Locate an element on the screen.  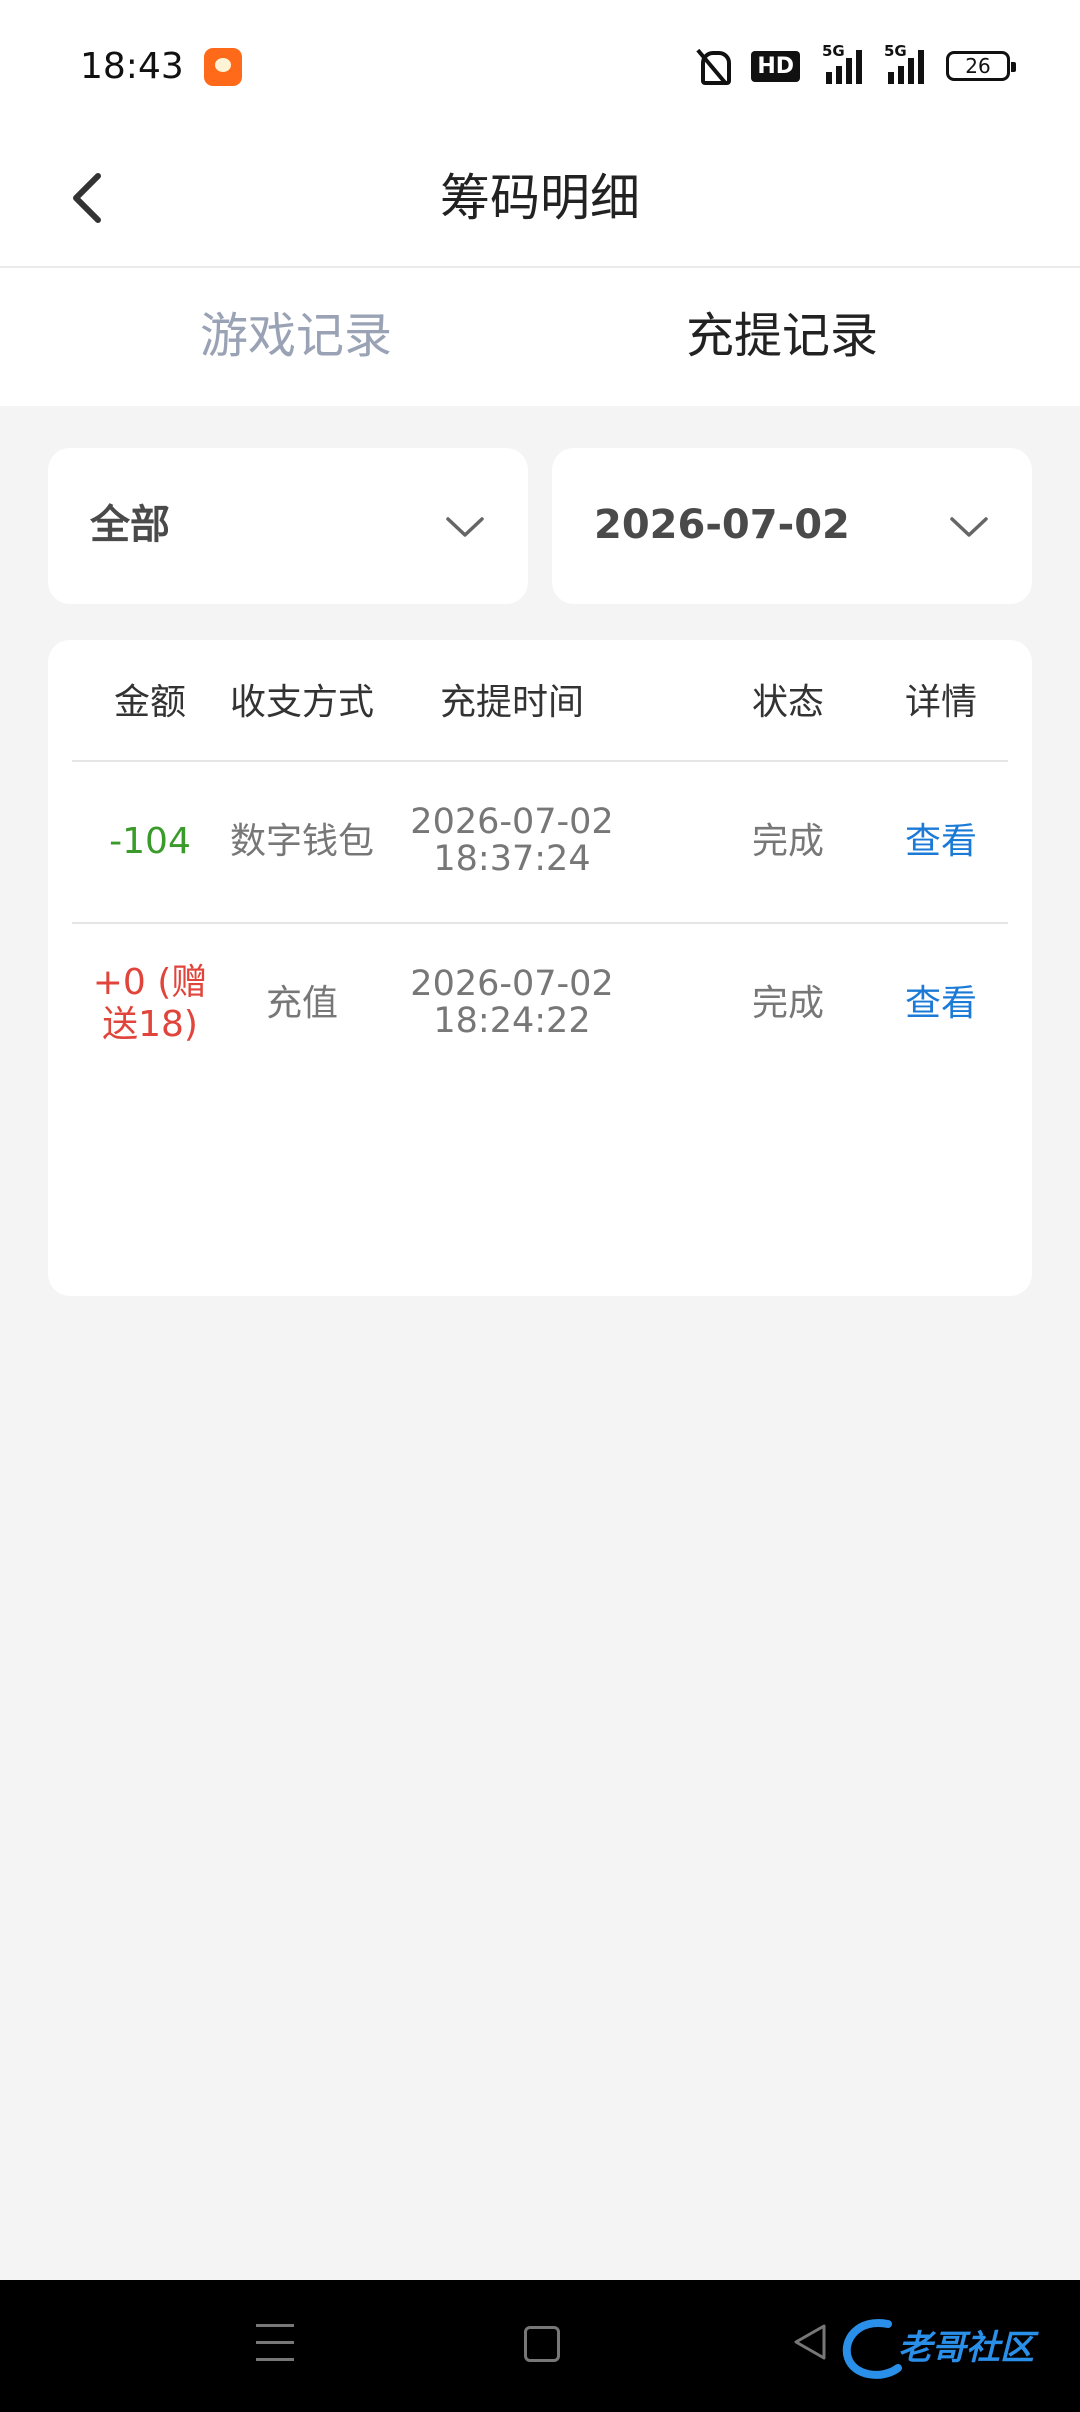
tab-game-records: 游戏记录 is located at coordinates (296, 336).